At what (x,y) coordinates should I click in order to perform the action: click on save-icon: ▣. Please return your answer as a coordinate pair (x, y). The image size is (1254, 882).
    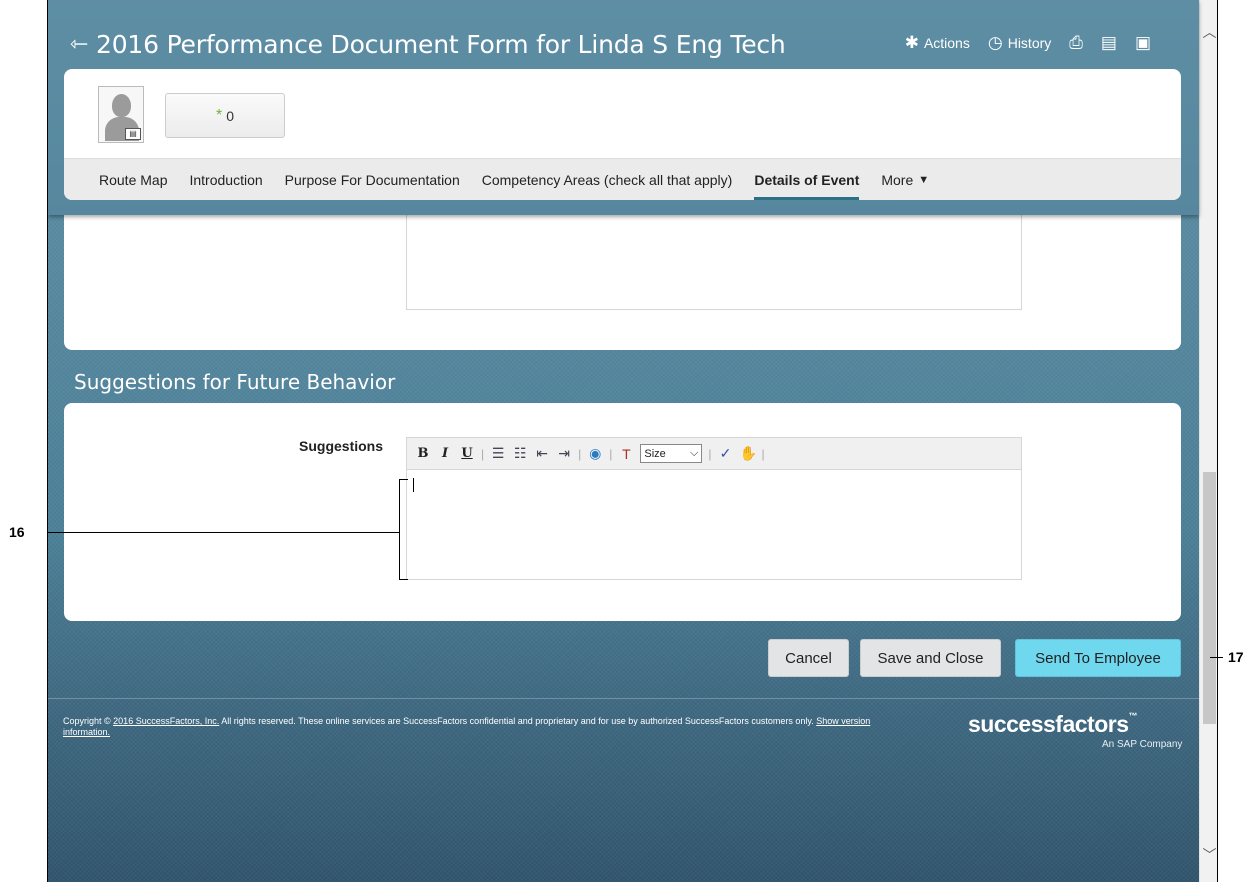
    Looking at the image, I should click on (1143, 43).